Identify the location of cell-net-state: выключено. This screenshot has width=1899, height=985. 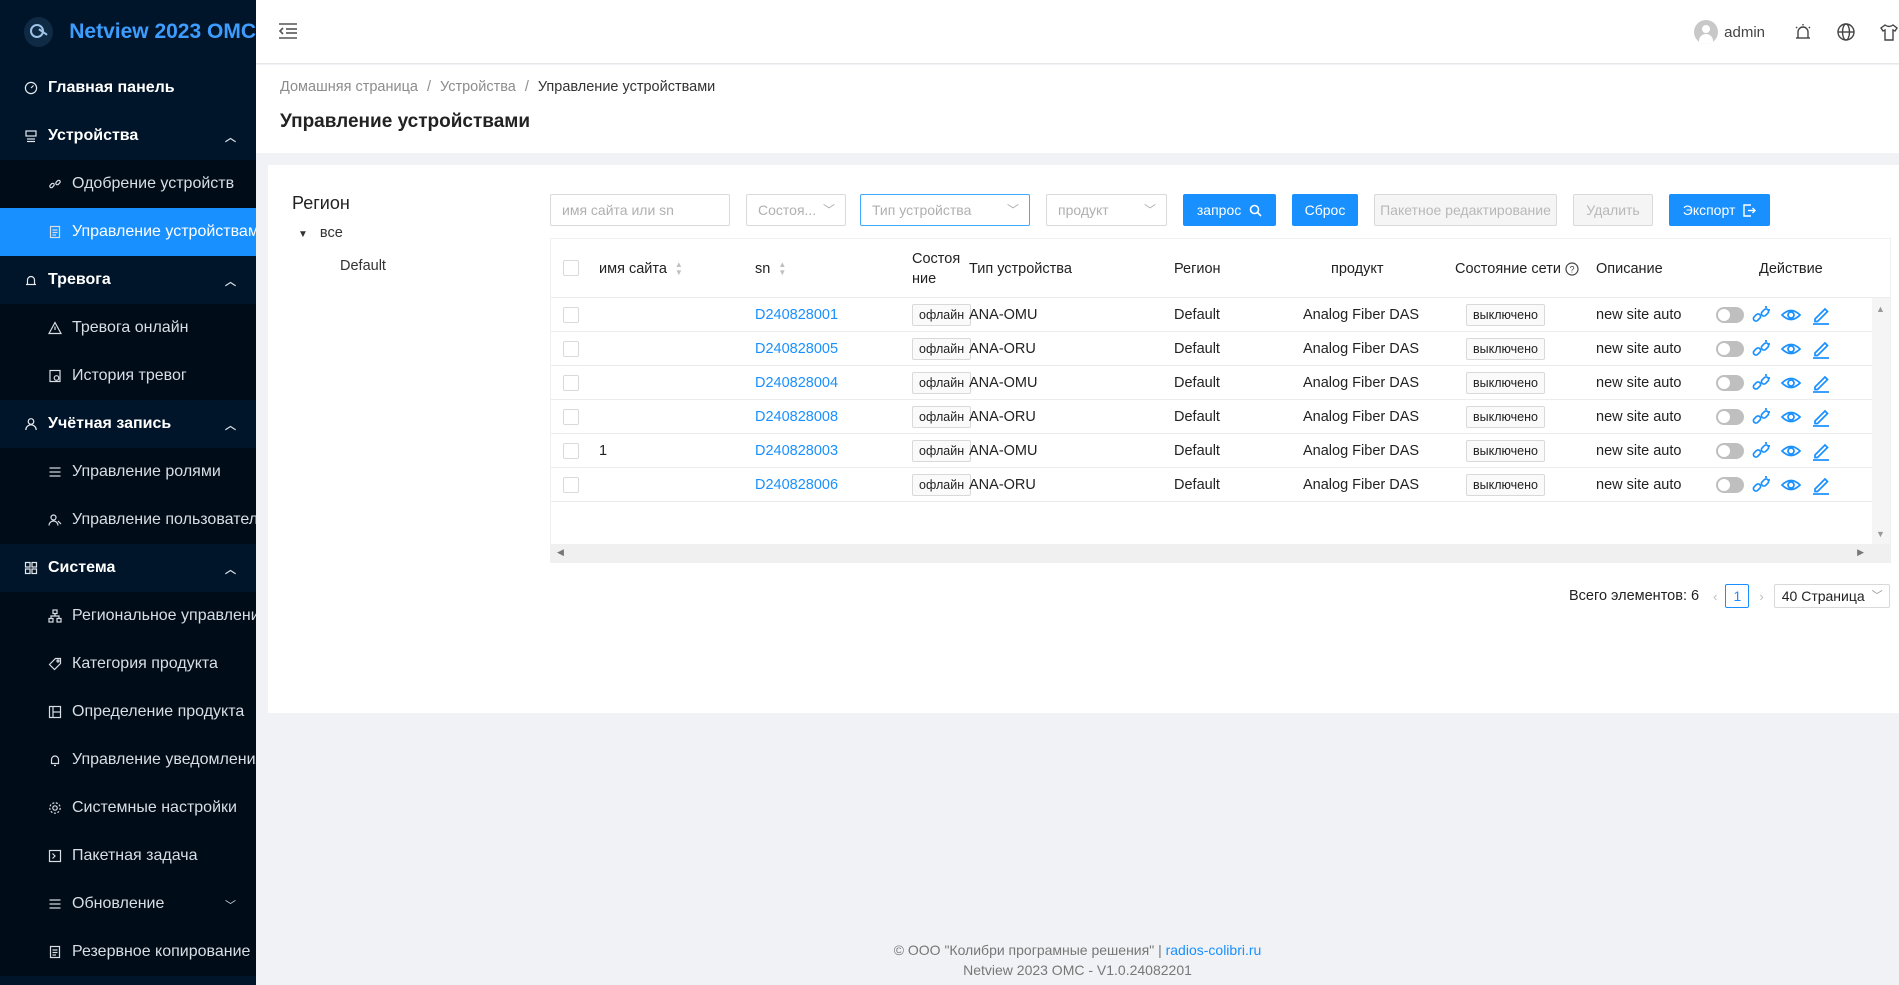
(1505, 315).